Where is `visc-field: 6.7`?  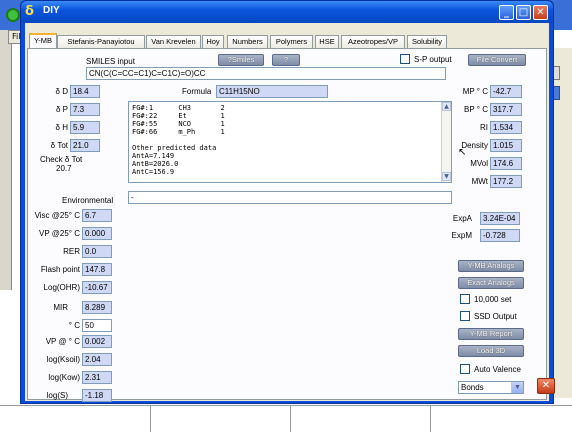 visc-field: 6.7 is located at coordinates (97, 215).